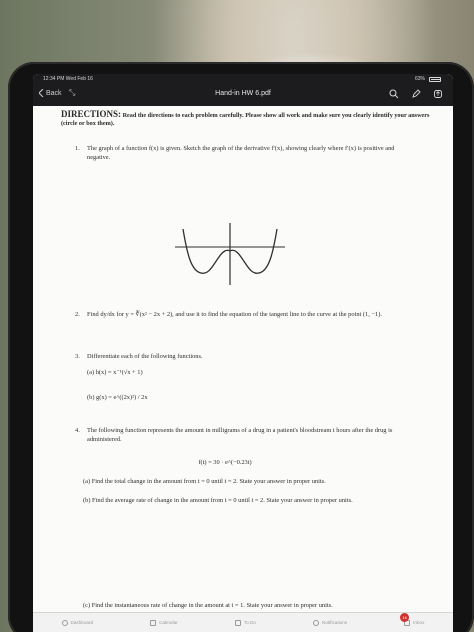  Describe the element at coordinates (405, 617) in the screenshot. I see `inbox-badge: 16` at that location.